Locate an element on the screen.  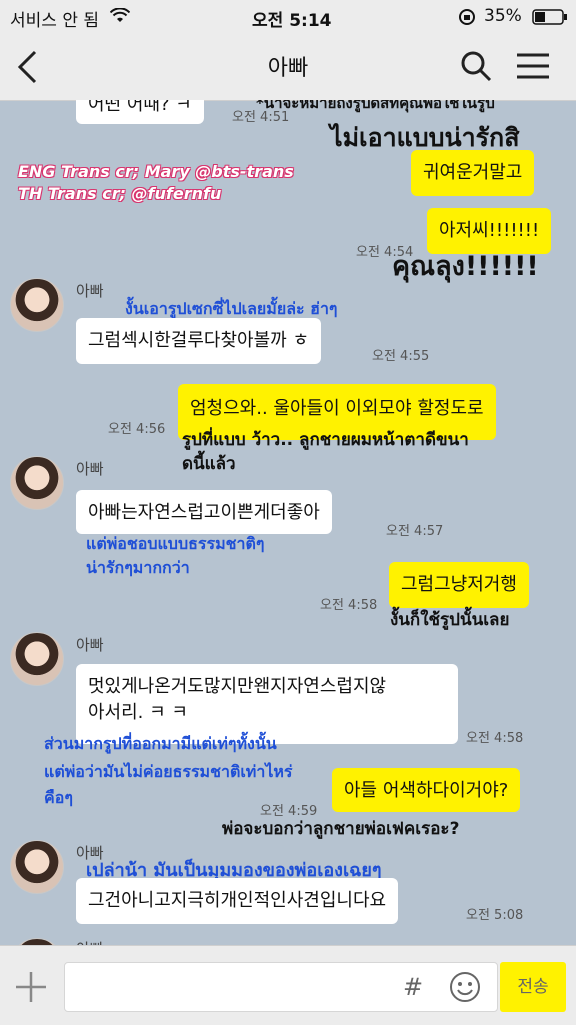
message-line: 아서리. ㅋ ㅋ is located at coordinates (138, 712).